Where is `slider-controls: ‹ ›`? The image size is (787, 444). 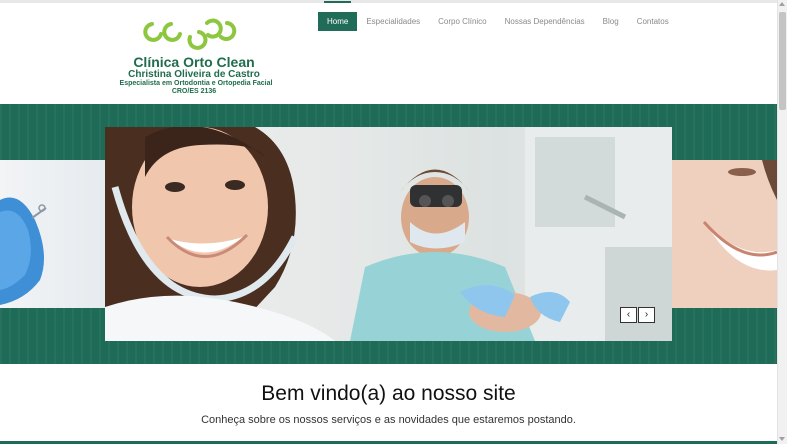 slider-controls: ‹ › is located at coordinates (638, 315).